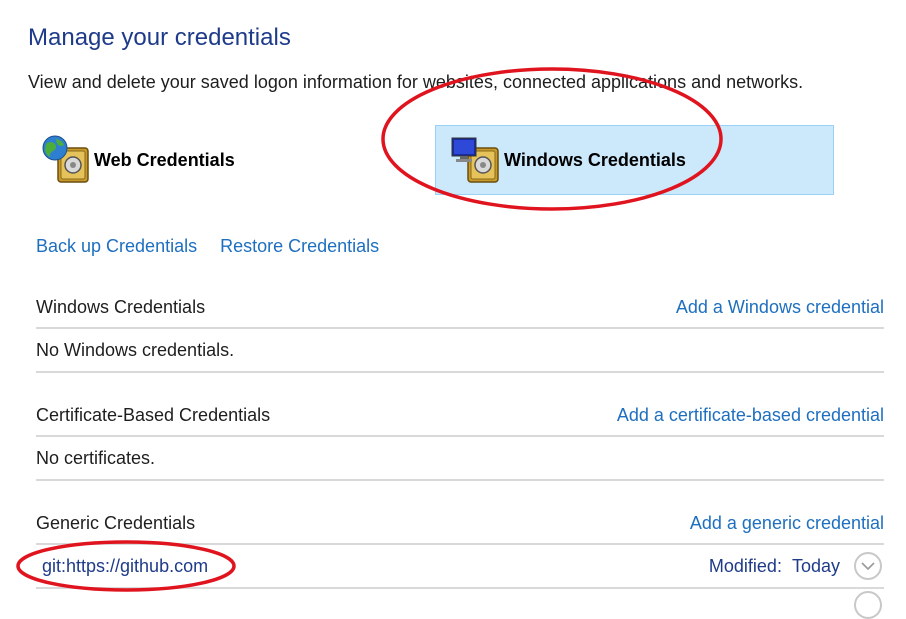 Image resolution: width=906 pixels, height=619 pixels. Describe the element at coordinates (153, 414) in the screenshot. I see `section-title: Certificate-Based Credentials` at that location.